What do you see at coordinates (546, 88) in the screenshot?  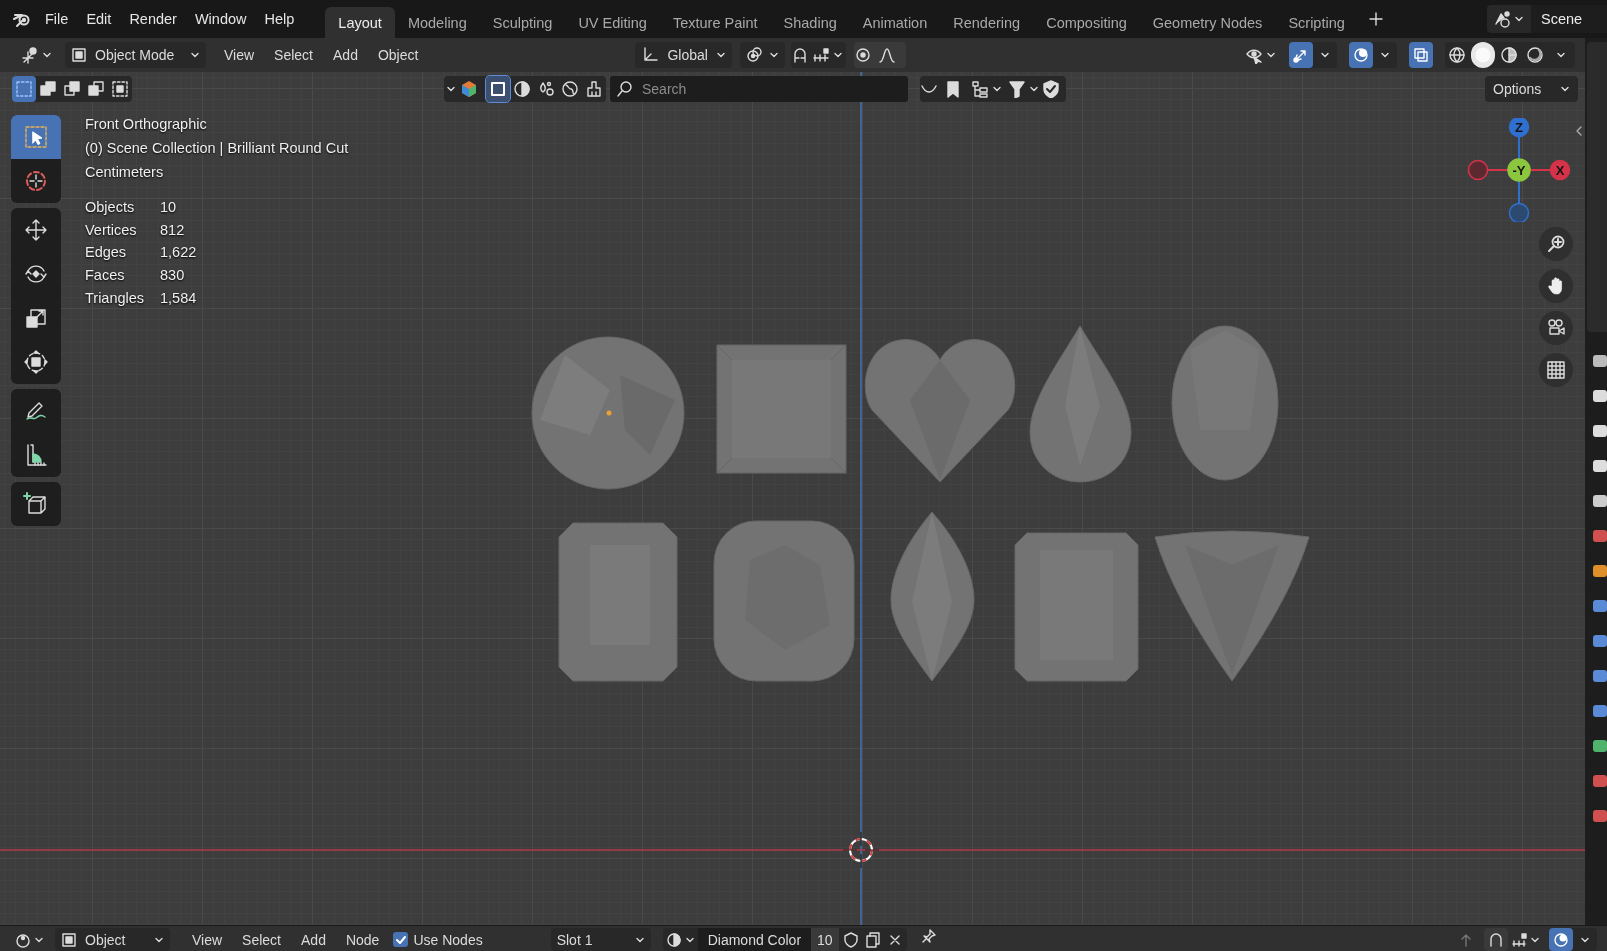 I see `node-icon` at bounding box center [546, 88].